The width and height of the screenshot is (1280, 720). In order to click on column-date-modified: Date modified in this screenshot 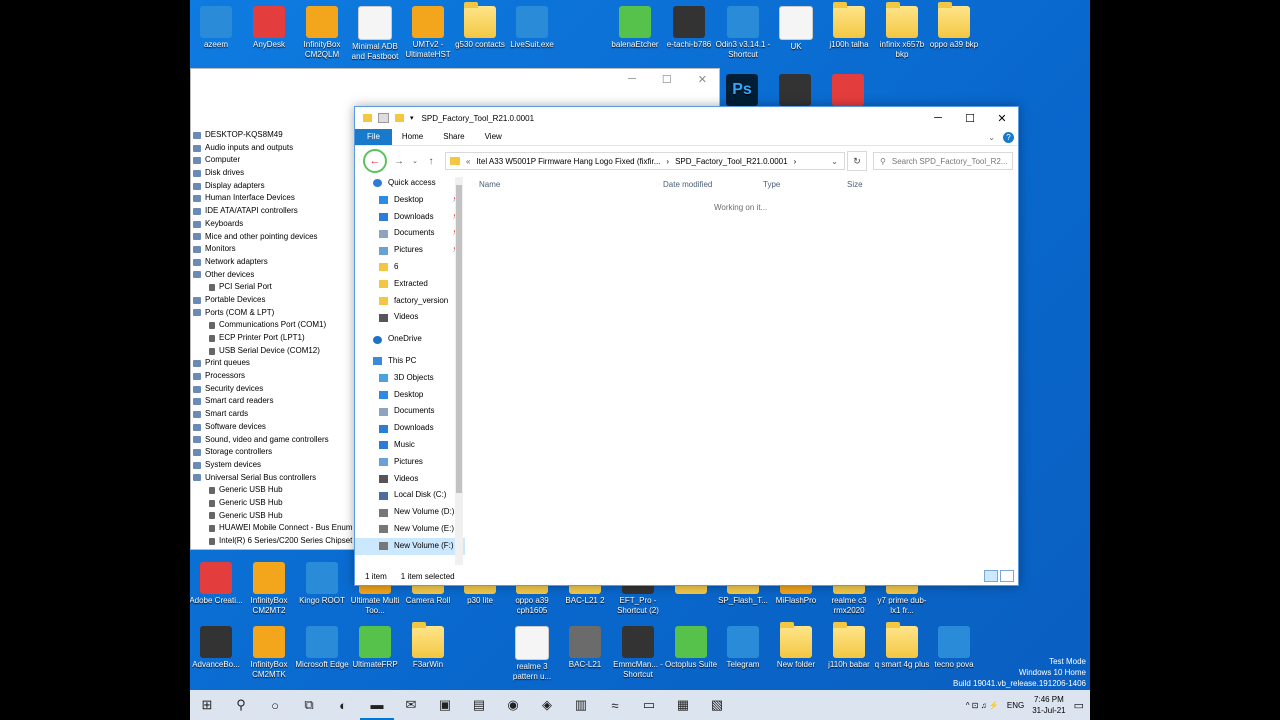, I will do `click(703, 184)`.